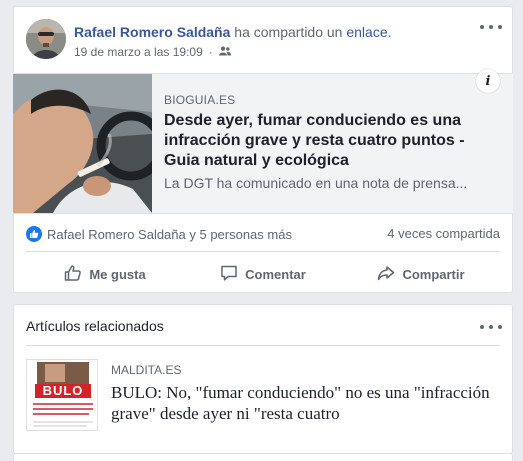 Image resolution: width=523 pixels, height=461 pixels. Describe the element at coordinates (433, 274) in the screenshot. I see `share-label: Compartir` at that location.